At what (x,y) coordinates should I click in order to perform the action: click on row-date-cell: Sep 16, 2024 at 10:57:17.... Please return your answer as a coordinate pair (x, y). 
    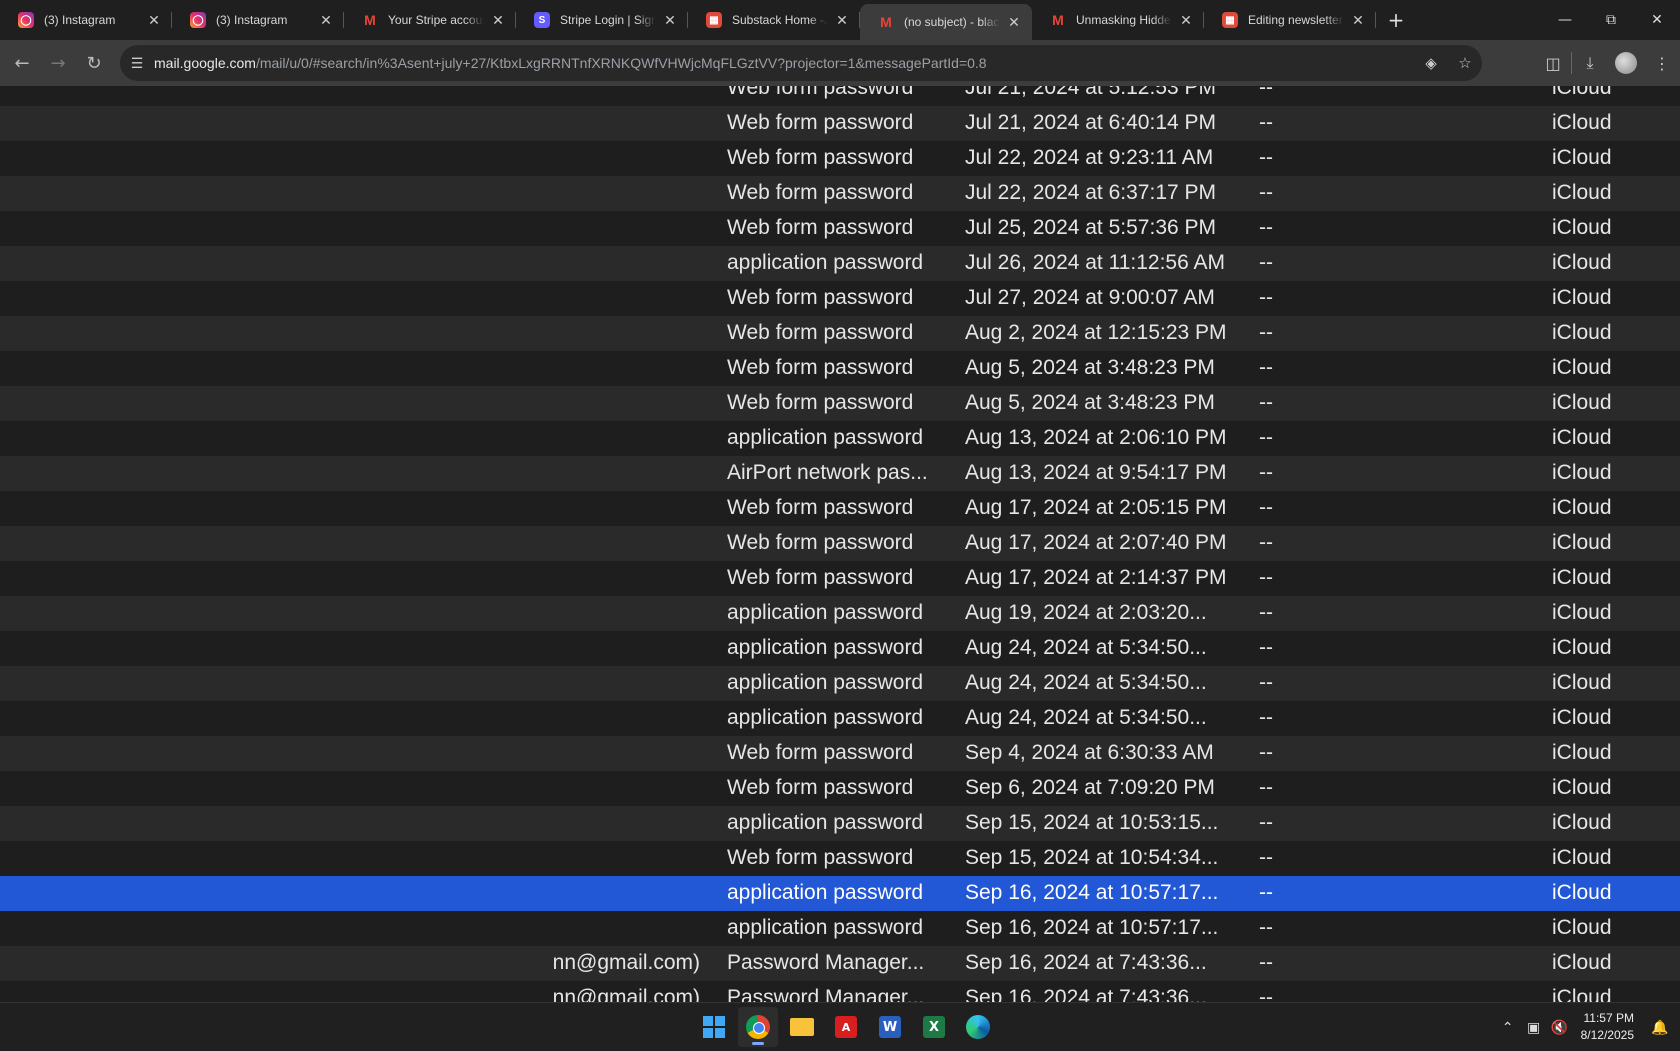
    Looking at the image, I should click on (1092, 927).